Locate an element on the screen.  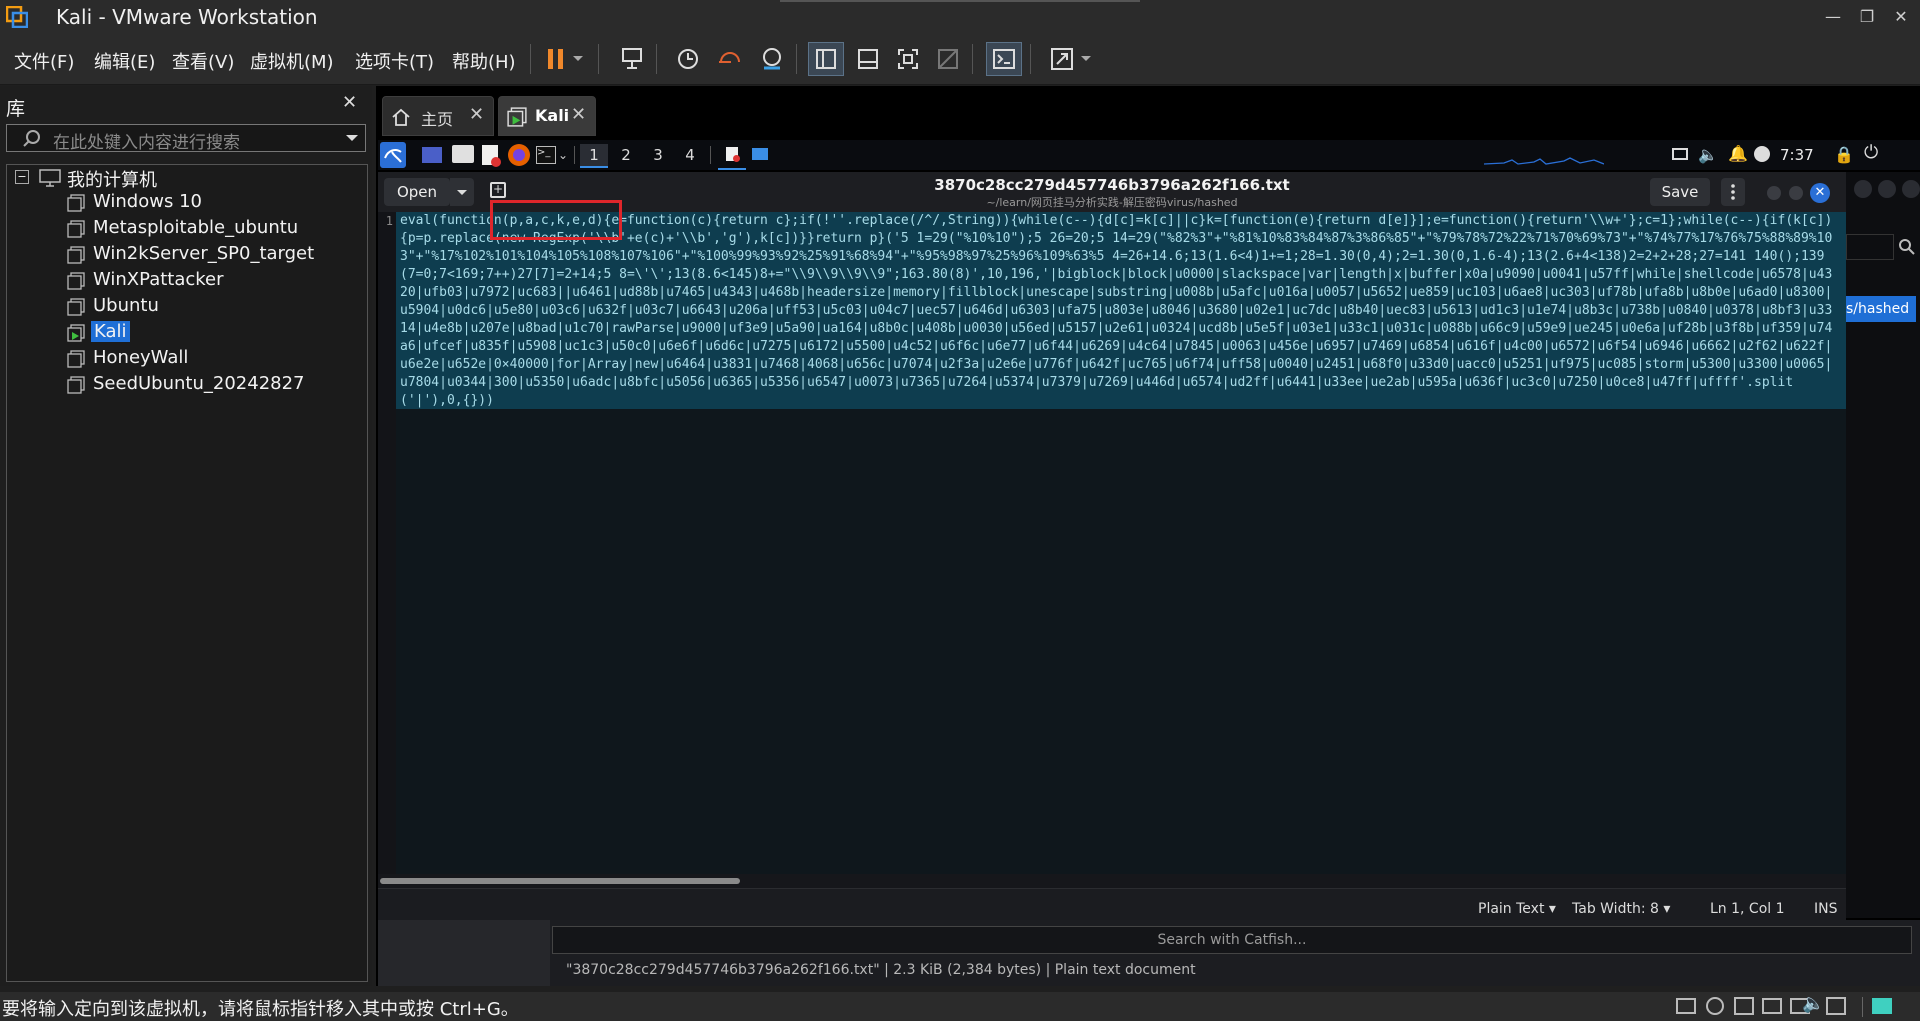
unity-icon is located at coordinates (948, 59).